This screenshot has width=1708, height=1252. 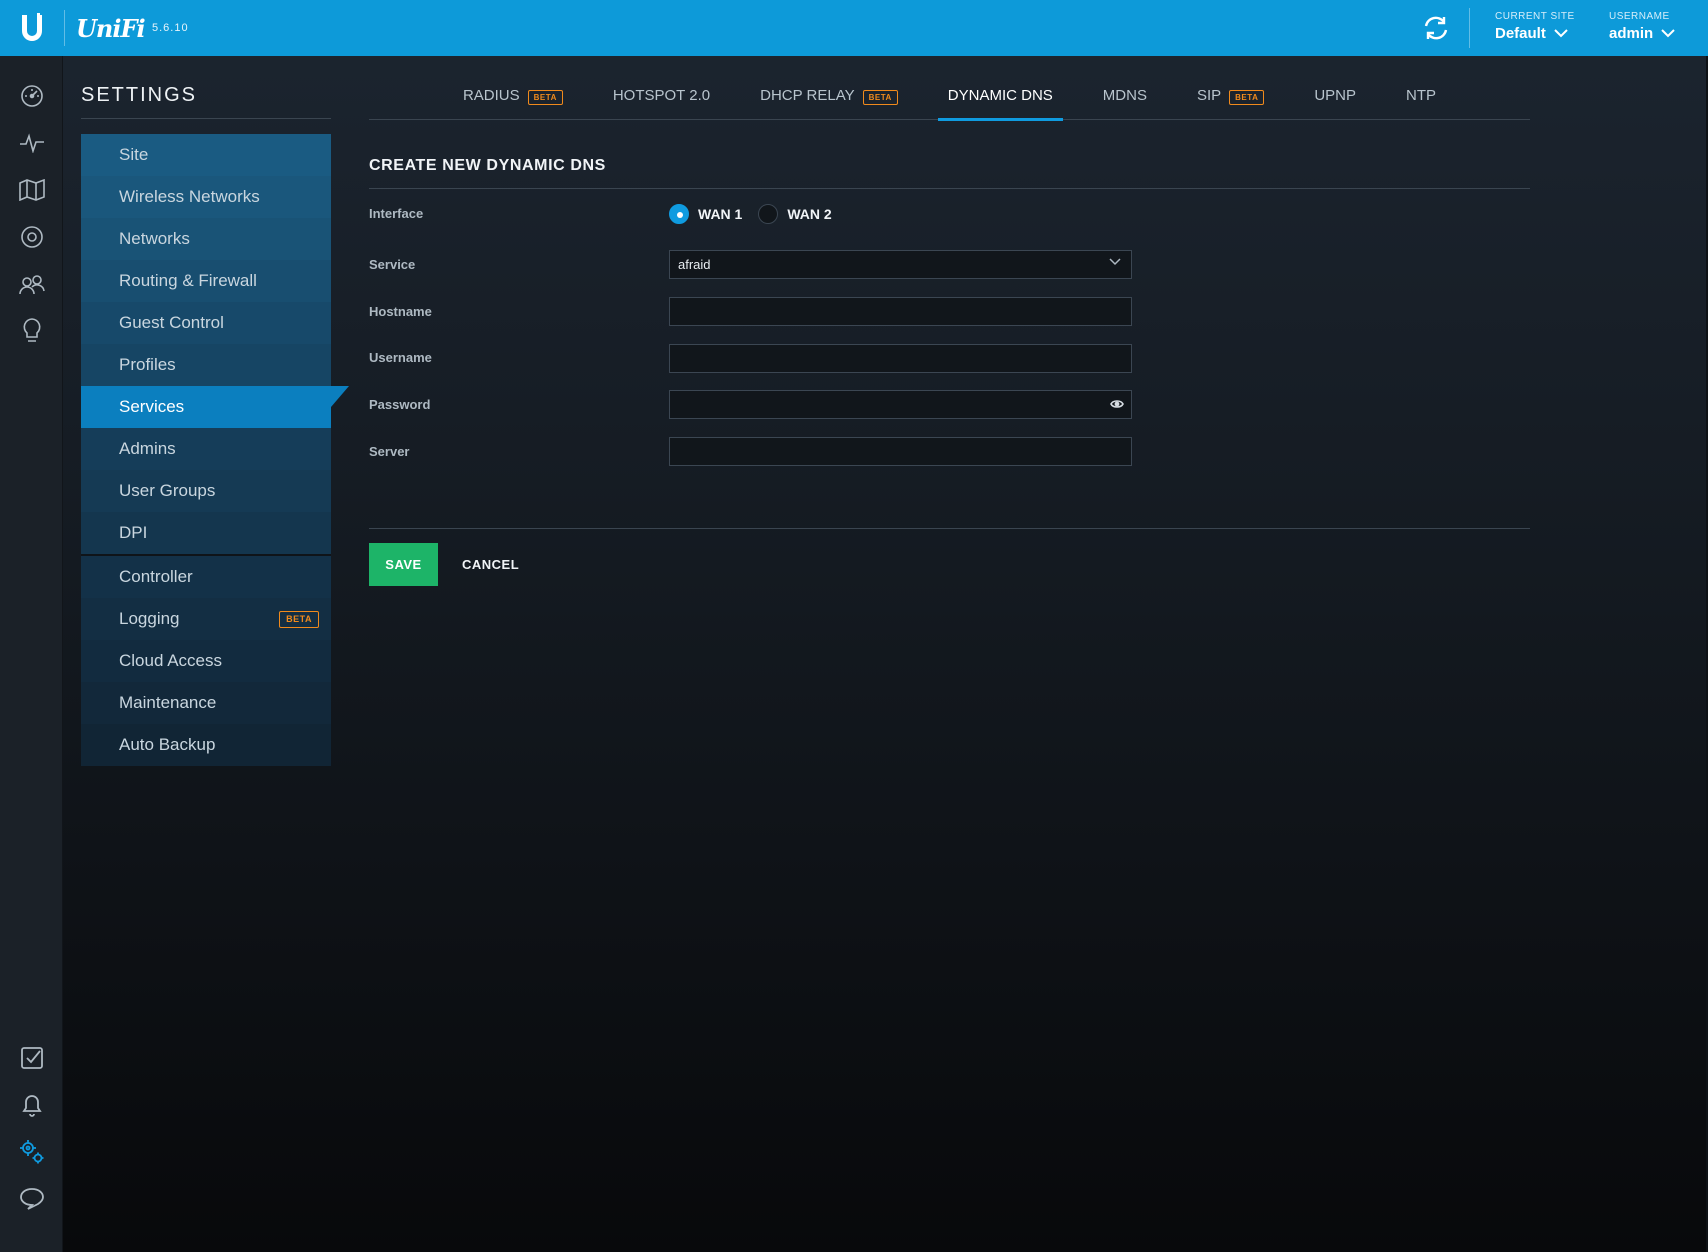 I want to click on radio-checked-icon, so click(x=679, y=214).